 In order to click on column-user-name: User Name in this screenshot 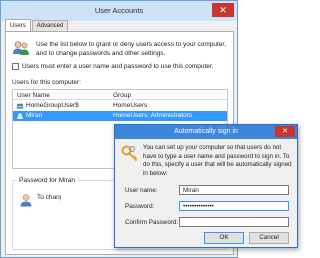, I will do `click(33, 95)`.